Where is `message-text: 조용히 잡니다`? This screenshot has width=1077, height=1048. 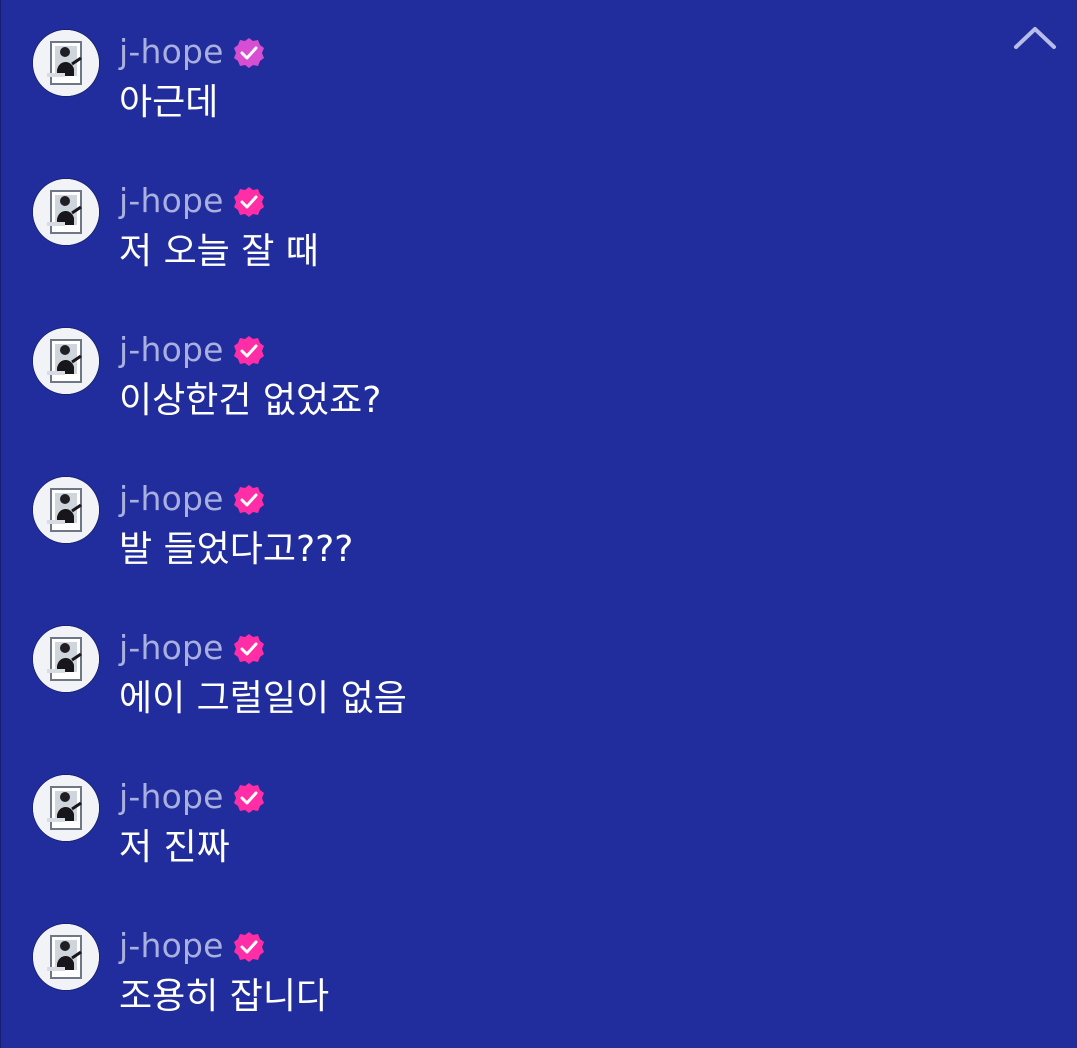 message-text: 조용히 잡니다 is located at coordinates (224, 996).